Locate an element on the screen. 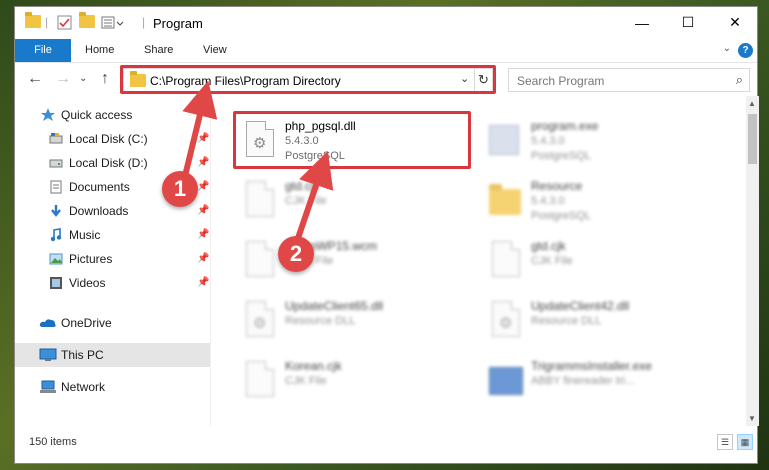 The width and height of the screenshot is (769, 470). sidebar-item-local-disk-c: Local Disk (C:) 📌 is located at coordinates (112, 139).